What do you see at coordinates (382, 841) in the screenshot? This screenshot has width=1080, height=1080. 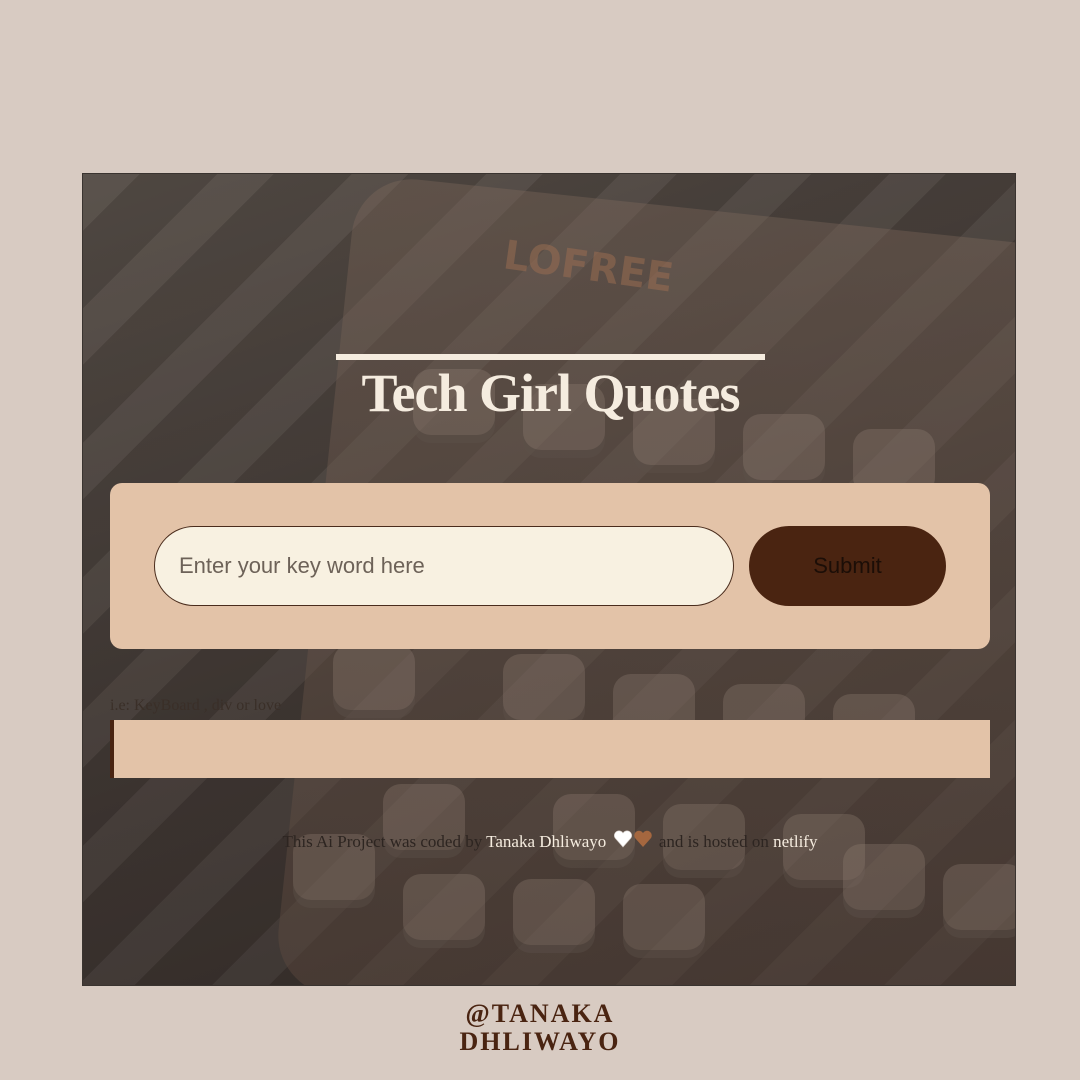 I see `footer-prefix: This Ai Project was coded by` at bounding box center [382, 841].